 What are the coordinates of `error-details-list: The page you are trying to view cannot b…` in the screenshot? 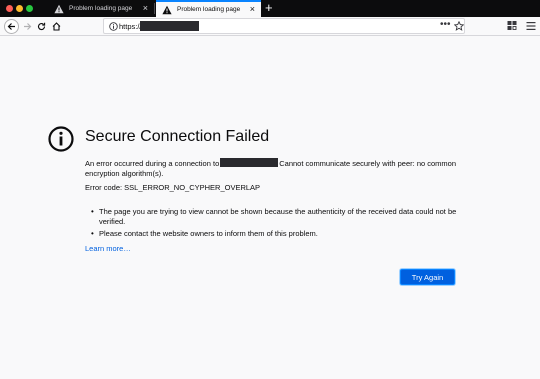 It's located at (277, 224).